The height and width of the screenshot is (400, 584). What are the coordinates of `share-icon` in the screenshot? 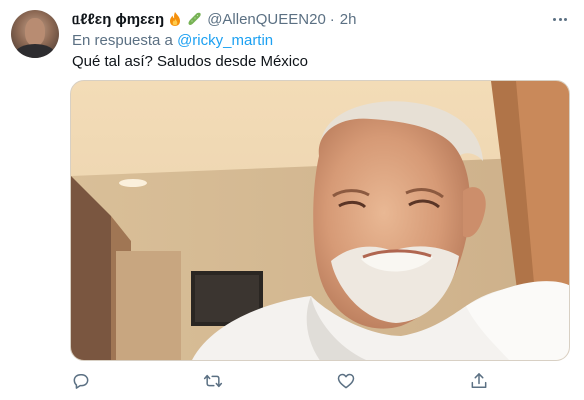 It's located at (479, 381).